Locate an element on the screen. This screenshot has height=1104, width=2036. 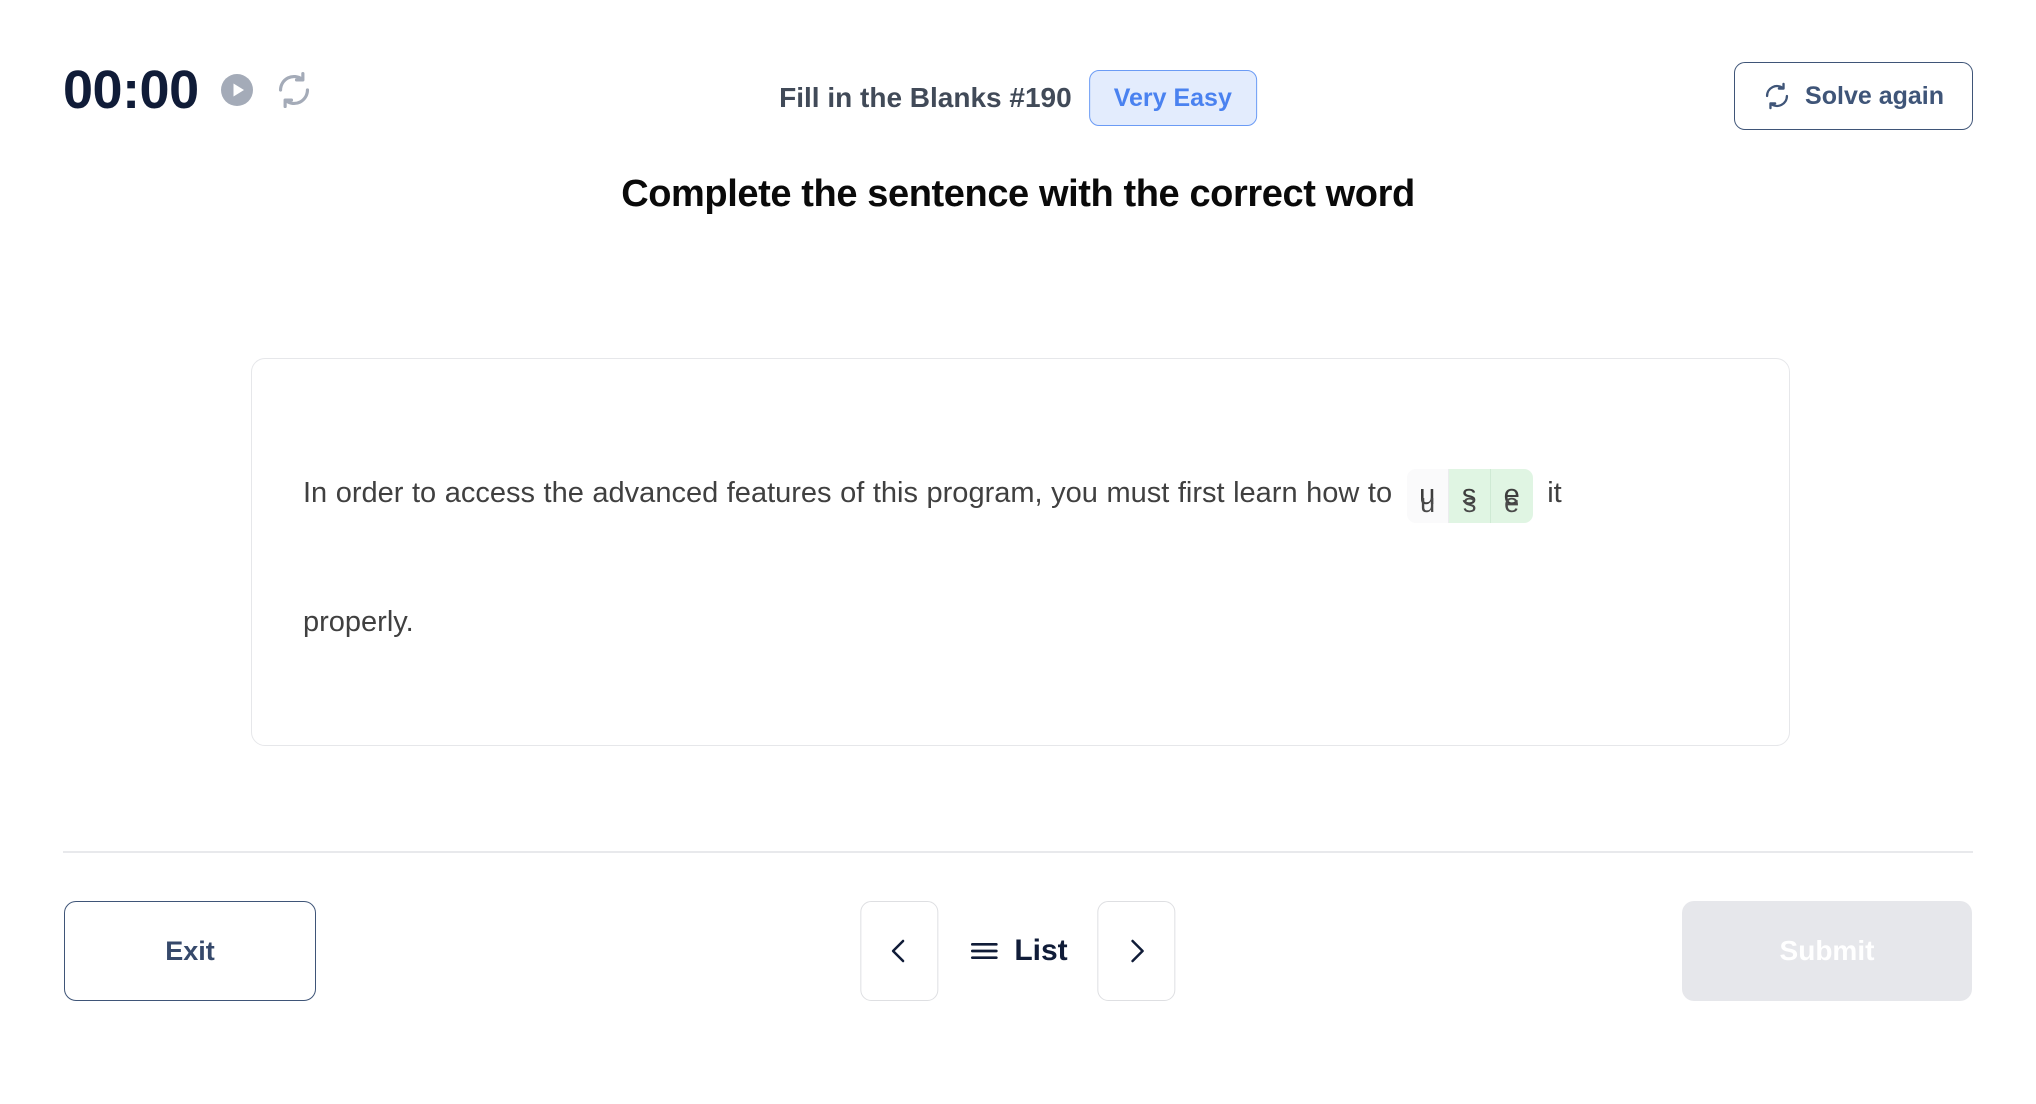
play-circle-icon is located at coordinates (236, 90).